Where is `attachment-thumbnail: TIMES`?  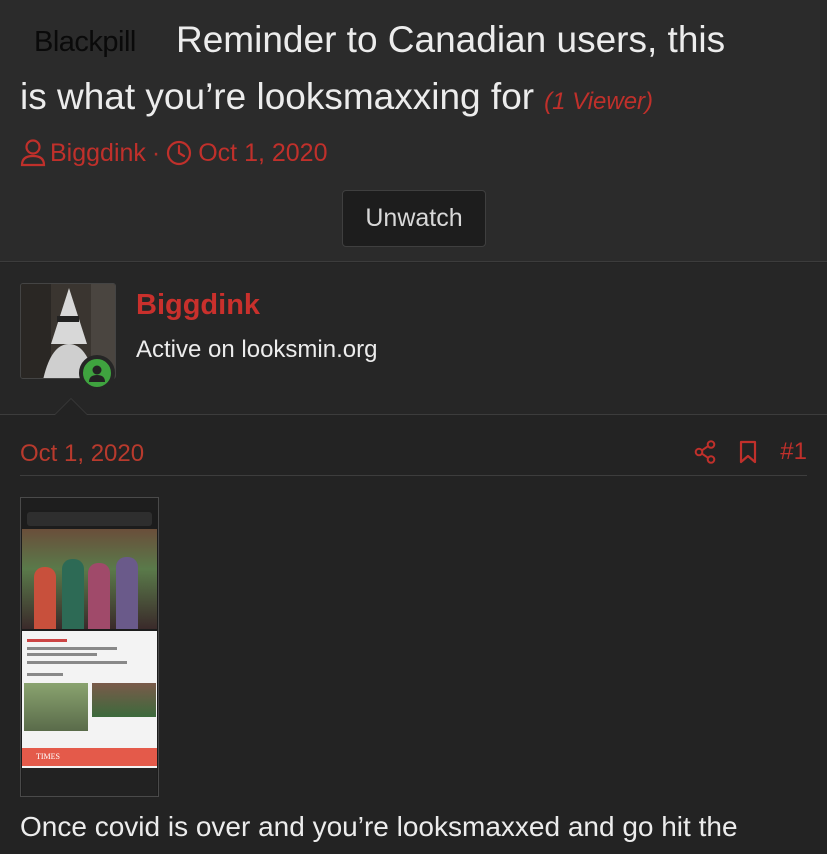
attachment-thumbnail: TIMES is located at coordinates (89, 647).